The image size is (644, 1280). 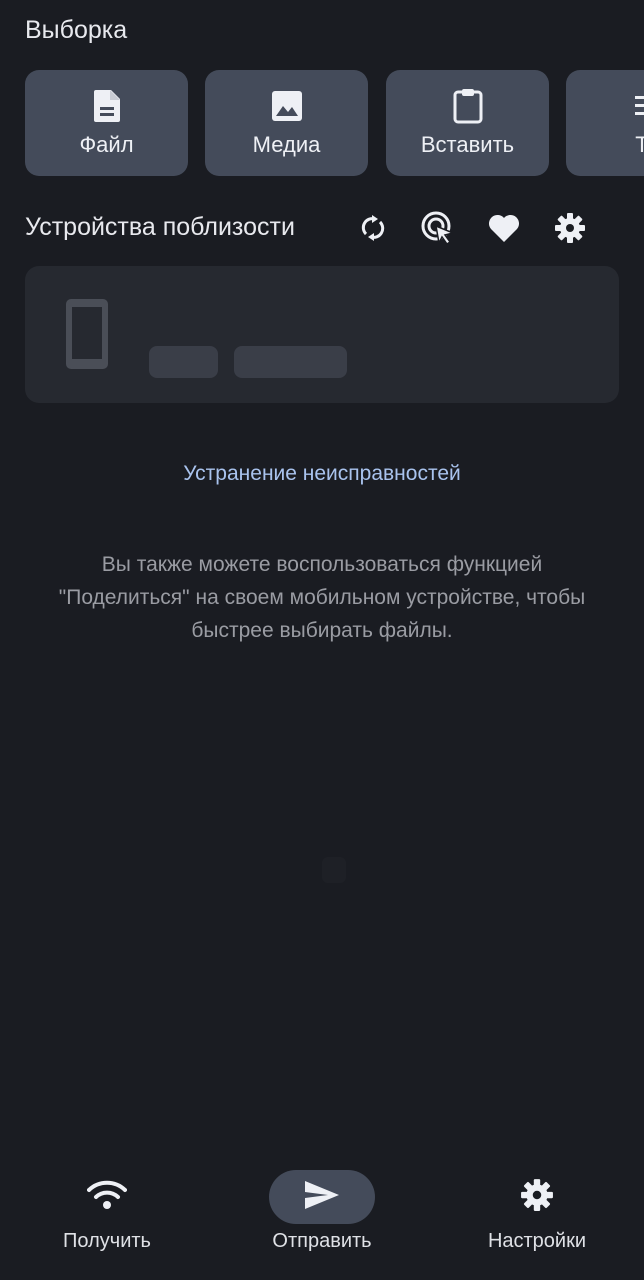 I want to click on nav-settings: Настройки, so click(x=537, y=1211).